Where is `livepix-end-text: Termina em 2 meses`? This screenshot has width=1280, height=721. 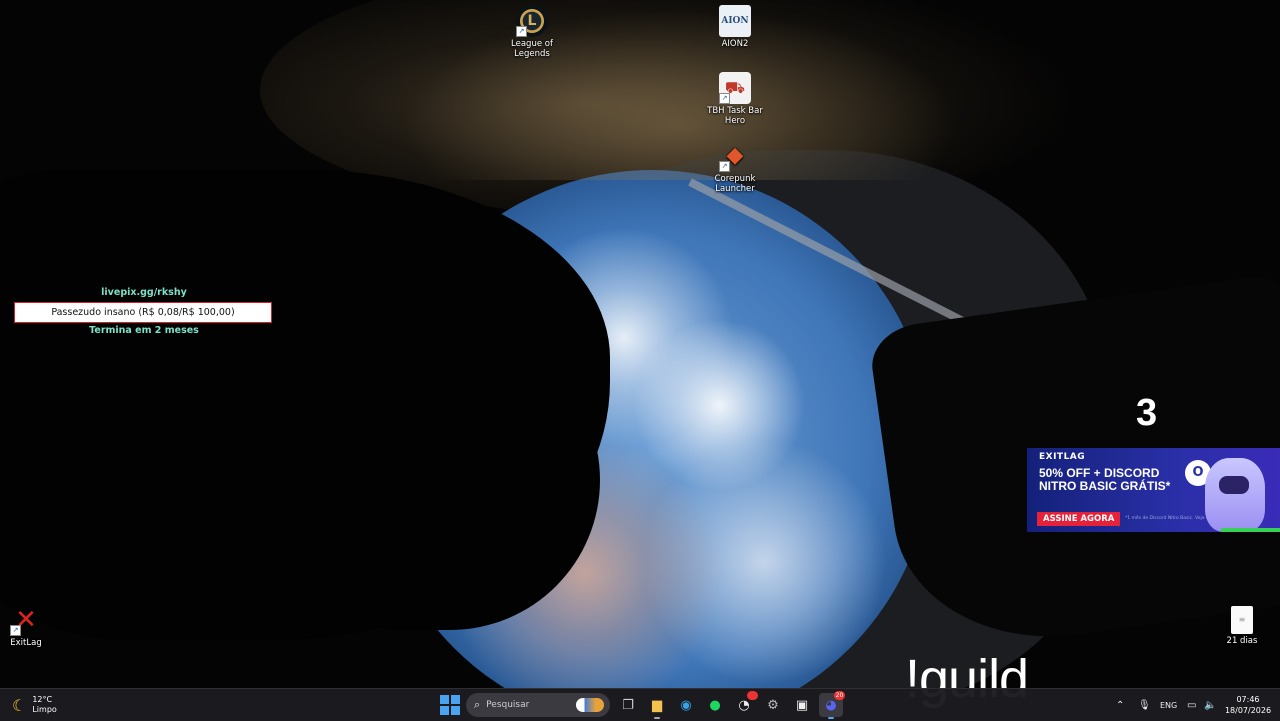 livepix-end-text: Termina em 2 meses is located at coordinates (144, 330).